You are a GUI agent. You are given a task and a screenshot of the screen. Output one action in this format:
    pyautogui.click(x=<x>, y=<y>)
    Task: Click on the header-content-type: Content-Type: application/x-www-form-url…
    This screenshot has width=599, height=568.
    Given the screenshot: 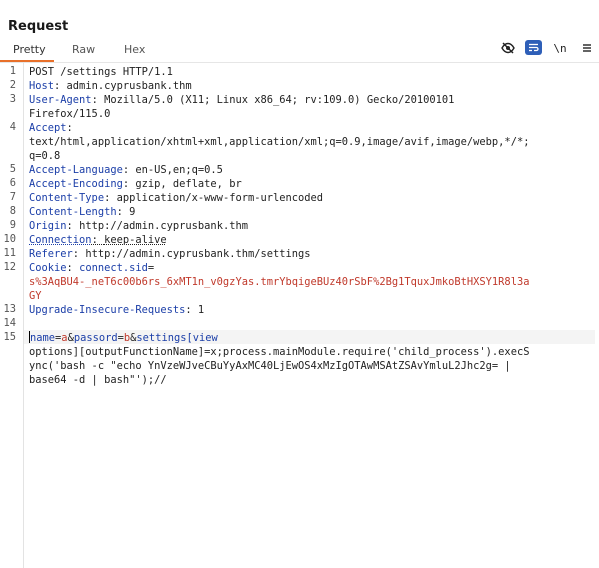 What is the action you would take?
    pyautogui.click(x=176, y=198)
    